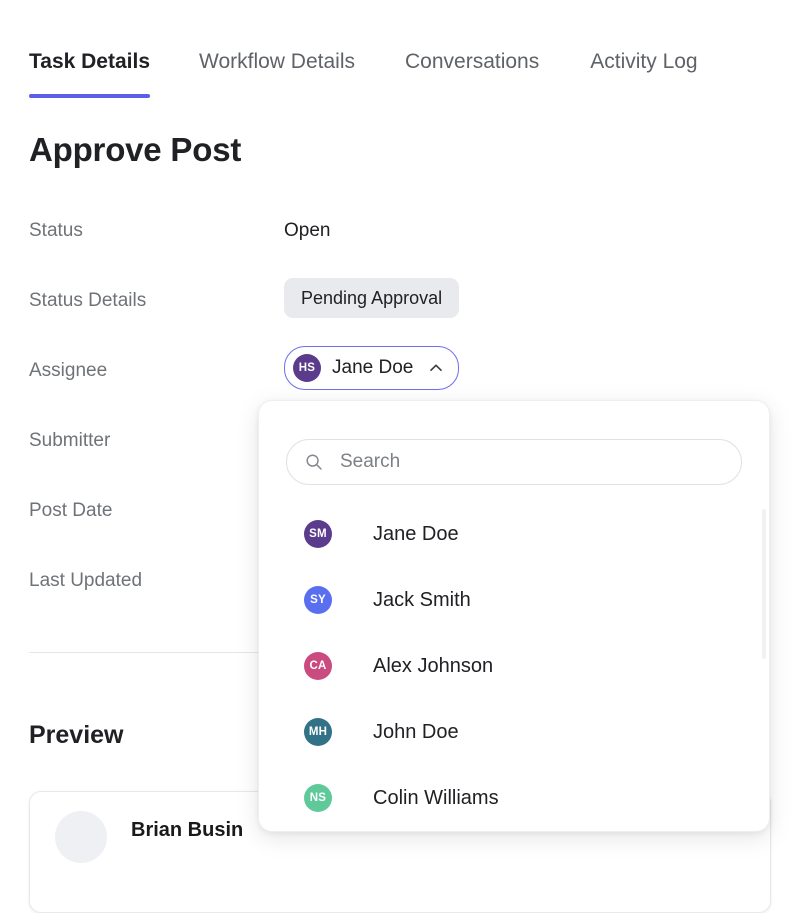 This screenshot has height=913, width=798. Describe the element at coordinates (514, 600) in the screenshot. I see `list-item: SY Jack Smith` at that location.